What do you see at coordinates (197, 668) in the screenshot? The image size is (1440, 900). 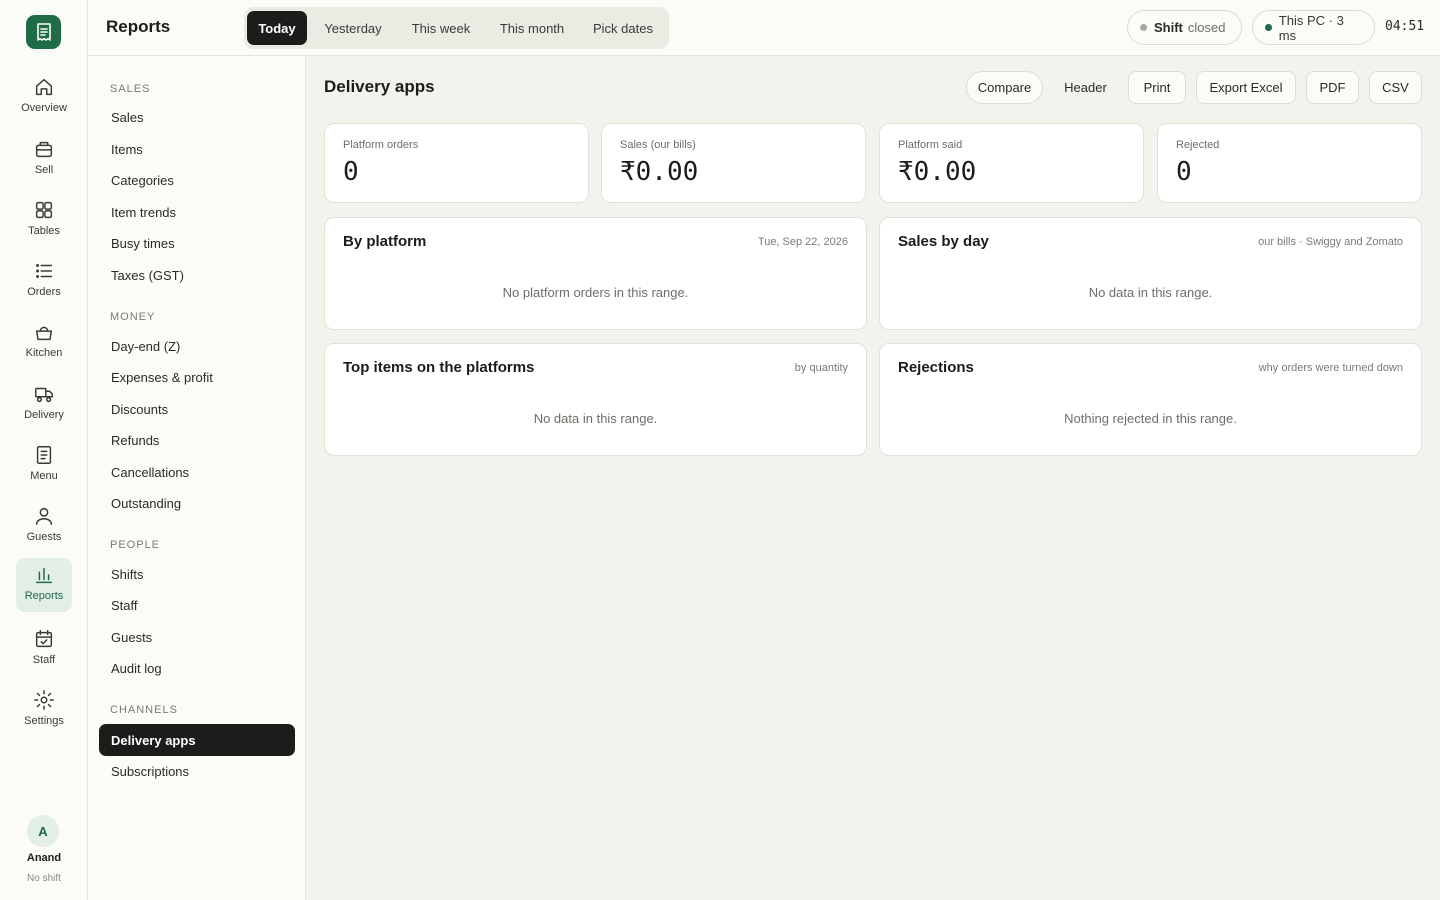 I see `subnav-item-audit-log: Audit log` at bounding box center [197, 668].